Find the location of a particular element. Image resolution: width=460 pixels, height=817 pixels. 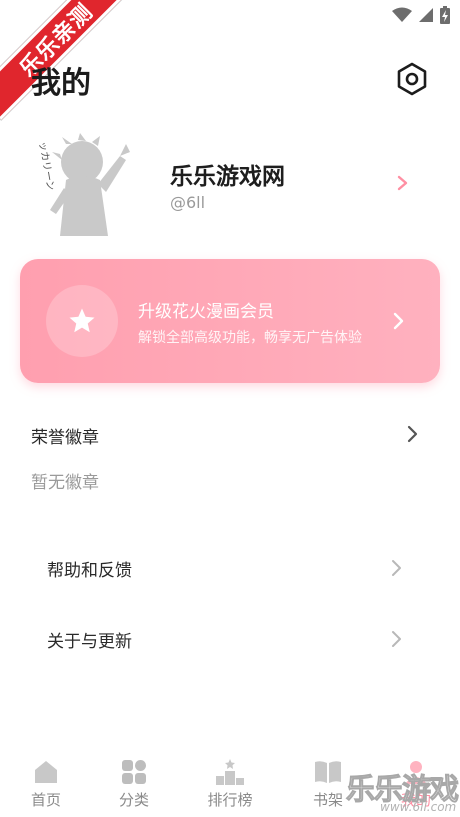

nav-label: 首页 is located at coordinates (45, 800).